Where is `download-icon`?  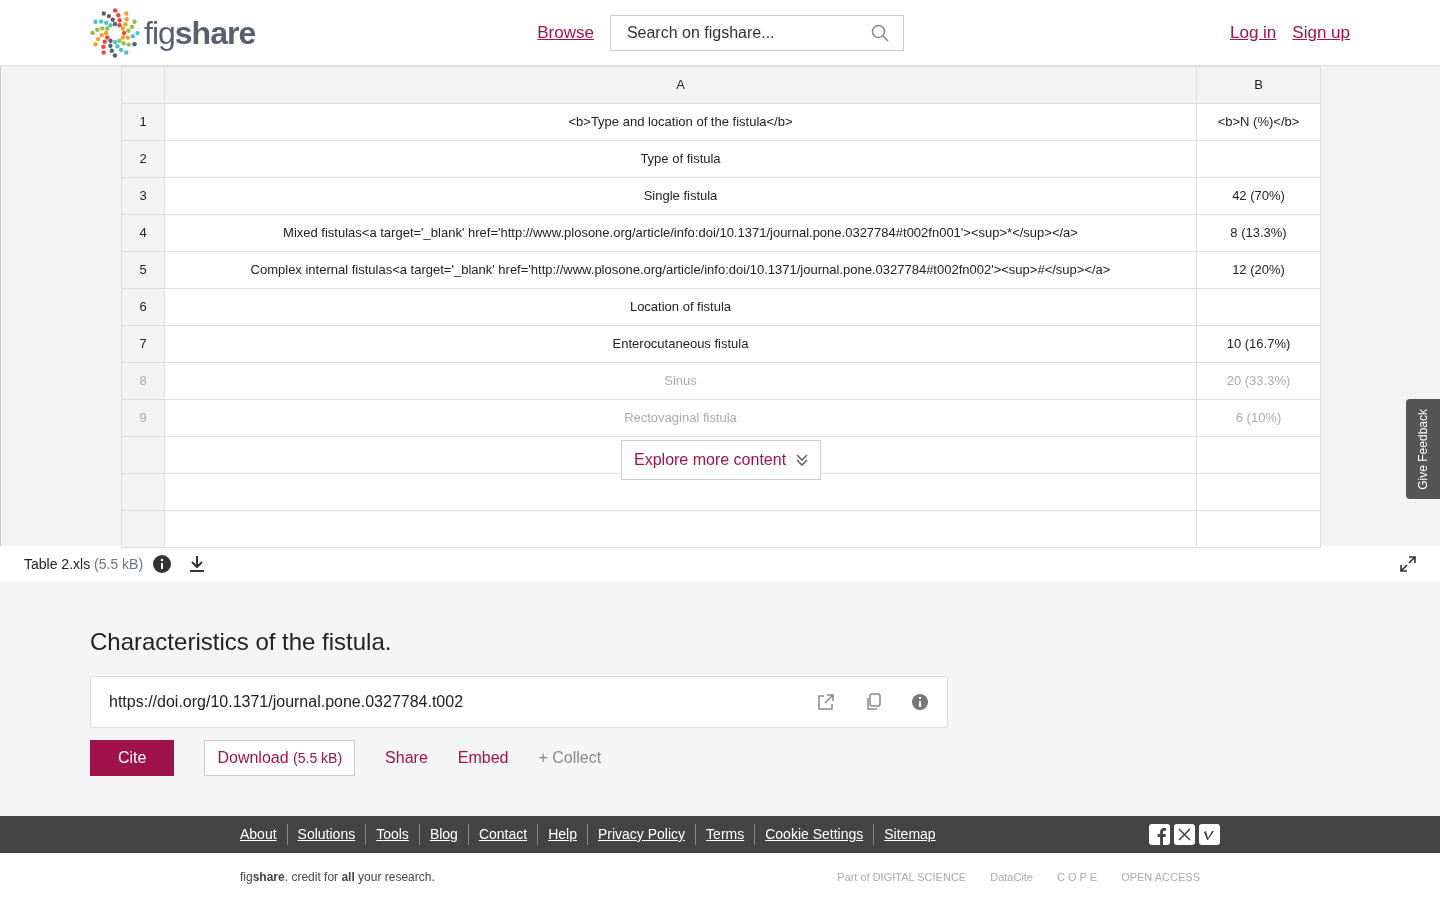
download-icon is located at coordinates (197, 564).